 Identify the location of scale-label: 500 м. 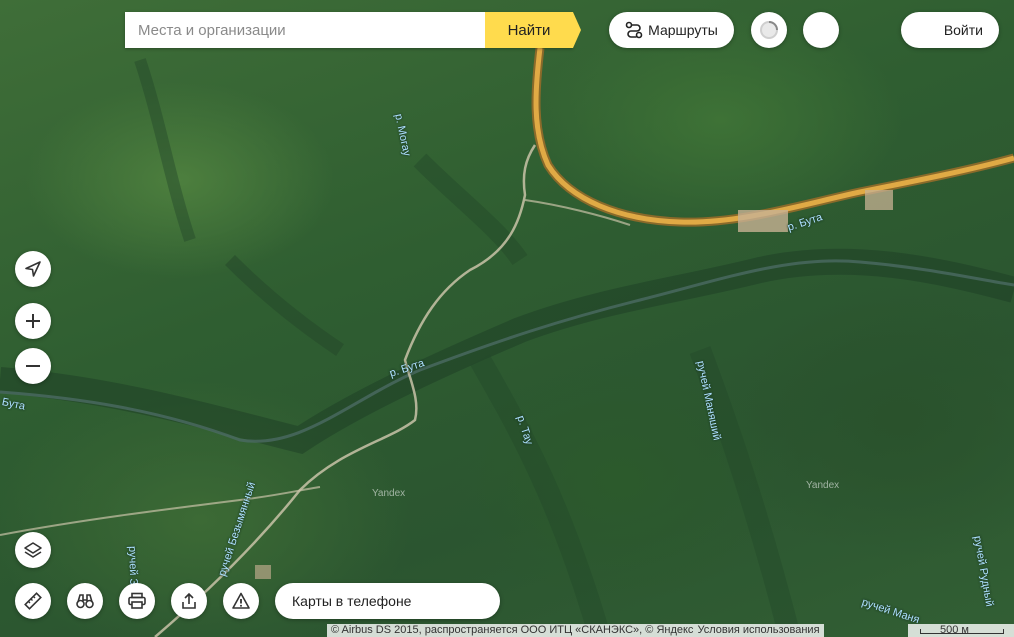
(954, 630).